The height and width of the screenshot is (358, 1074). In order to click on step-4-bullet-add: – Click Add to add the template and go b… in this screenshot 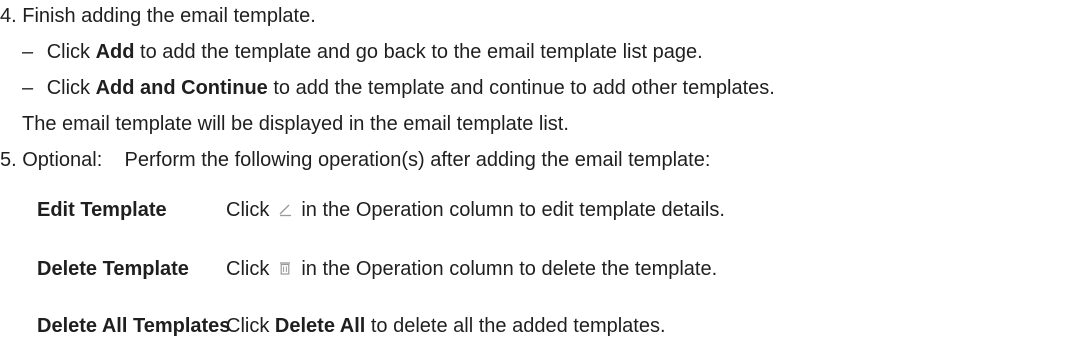, I will do `click(362, 52)`.